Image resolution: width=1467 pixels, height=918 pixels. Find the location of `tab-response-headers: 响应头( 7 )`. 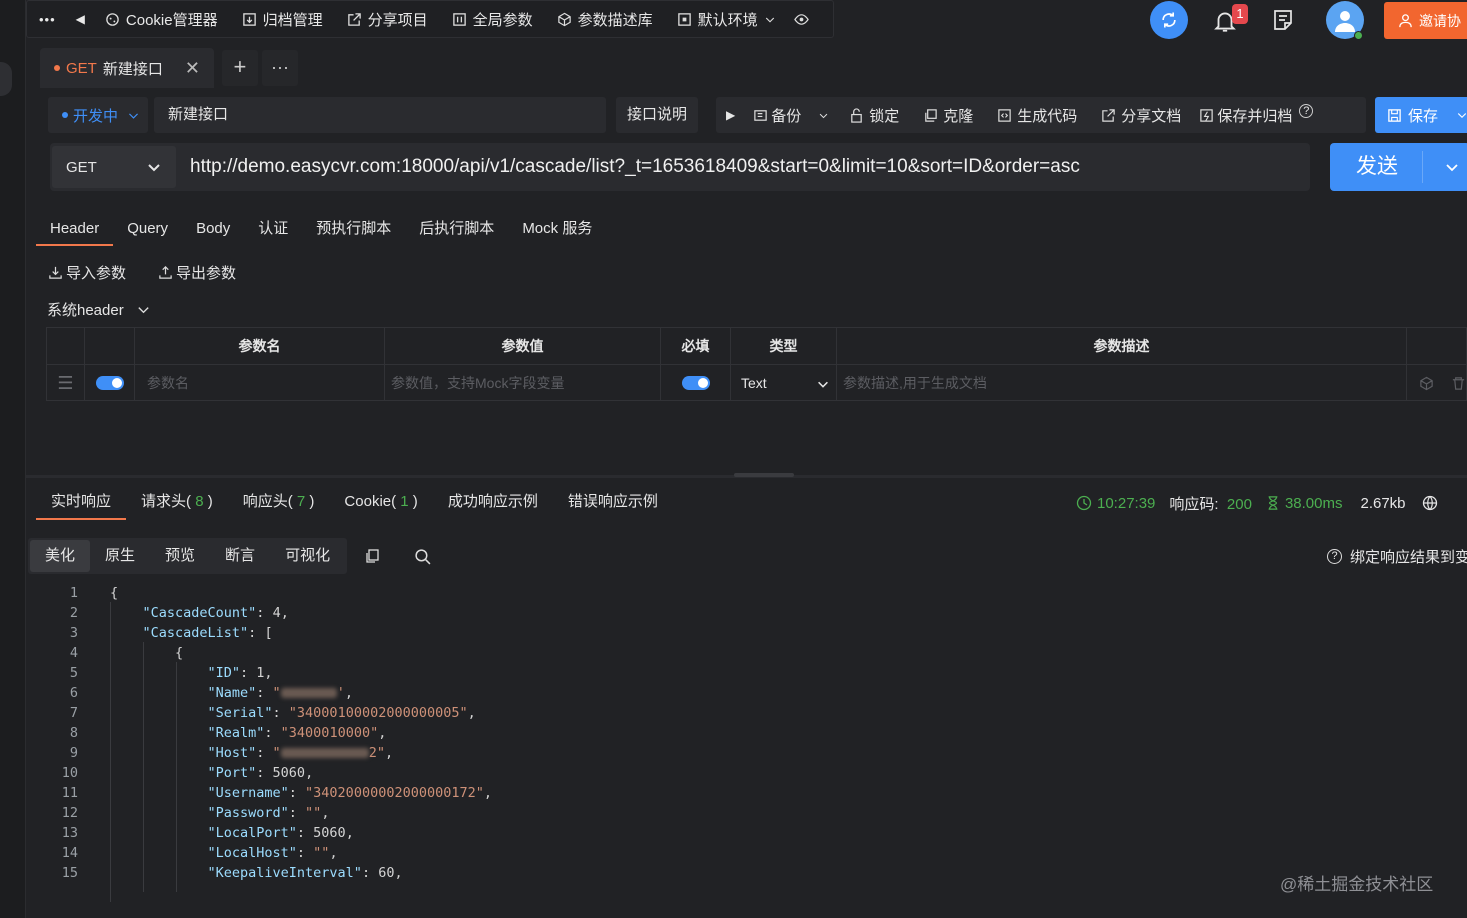

tab-response-headers: 响应头( 7 ) is located at coordinates (279, 503).